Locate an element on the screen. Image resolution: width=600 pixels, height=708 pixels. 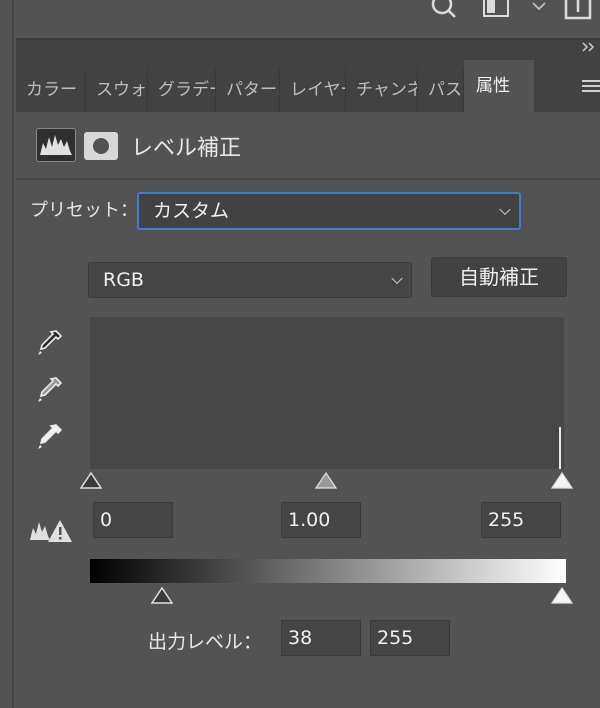
workspace-icon is located at coordinates (499, 10).